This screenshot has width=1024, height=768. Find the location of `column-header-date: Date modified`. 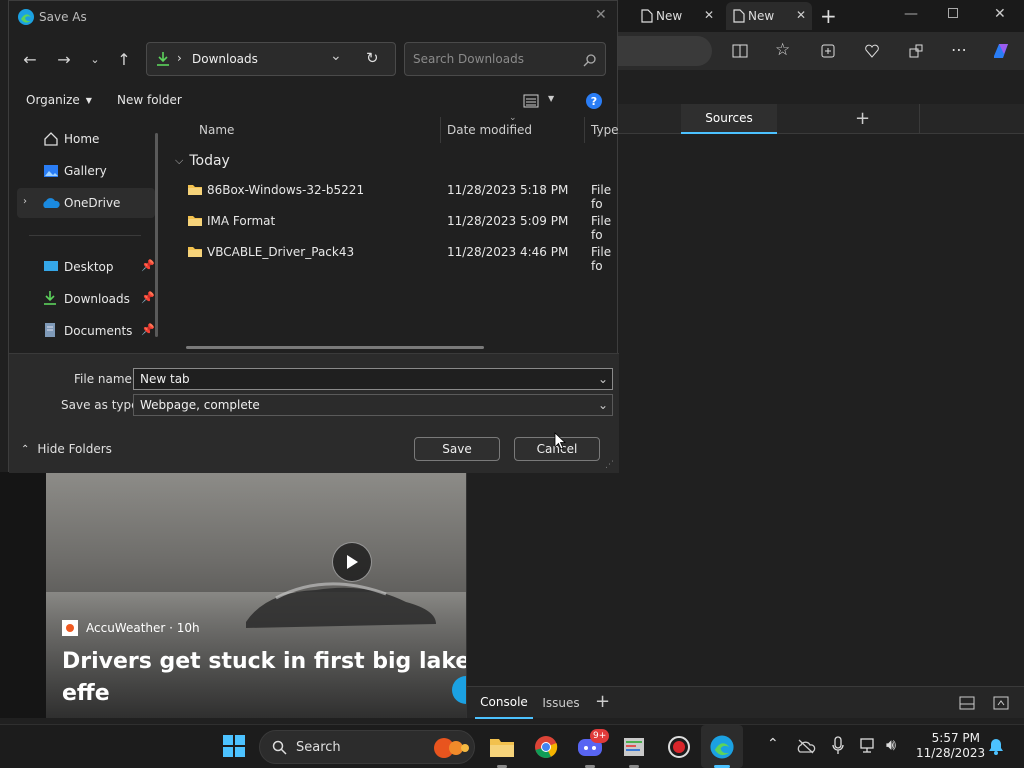

column-header-date: Date modified is located at coordinates (489, 130).